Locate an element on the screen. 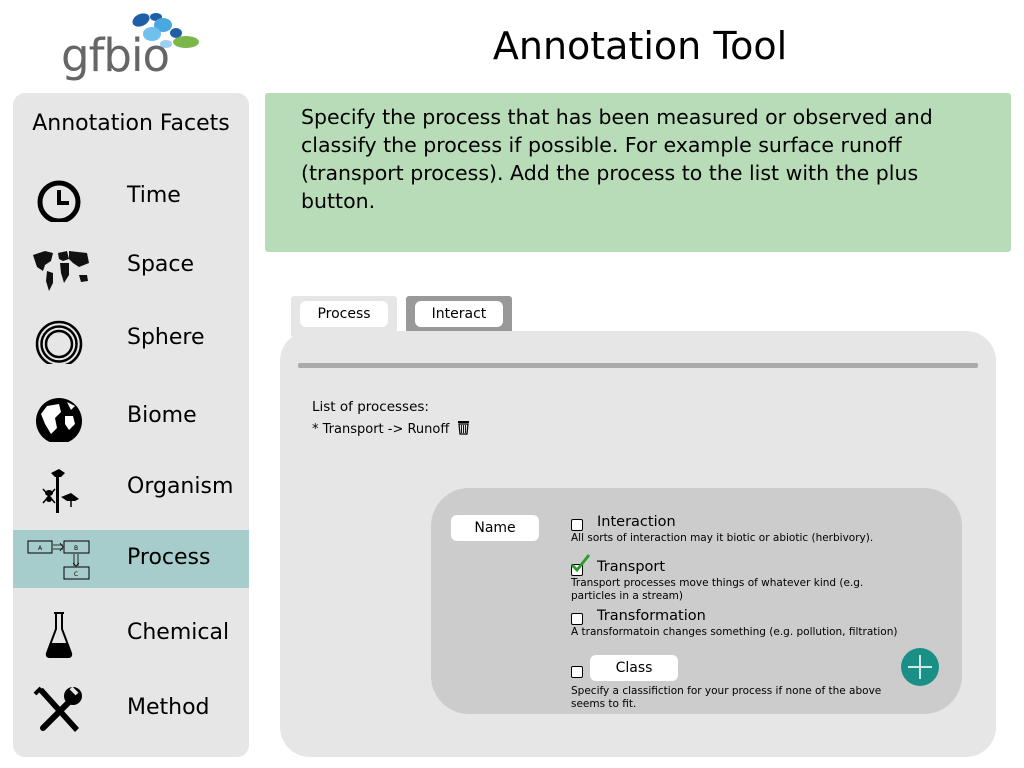 Image resolution: width=1024 pixels, height=768 pixels. sidebar-title: Annotation Facets is located at coordinates (131, 123).